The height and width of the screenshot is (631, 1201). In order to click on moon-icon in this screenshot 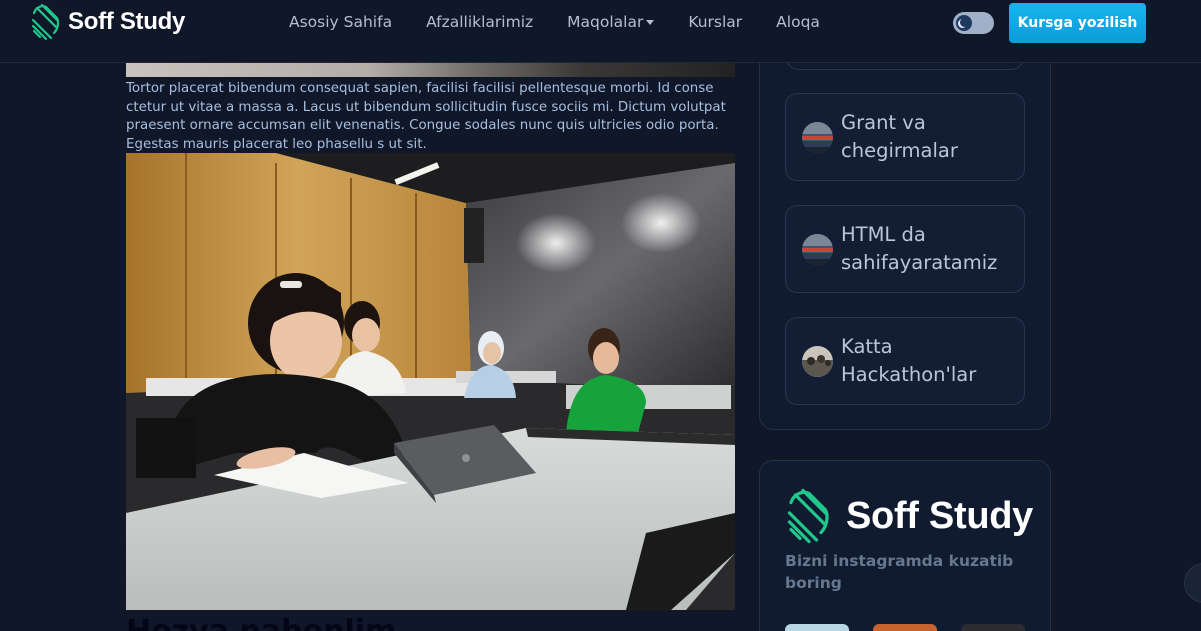, I will do `click(964, 23)`.